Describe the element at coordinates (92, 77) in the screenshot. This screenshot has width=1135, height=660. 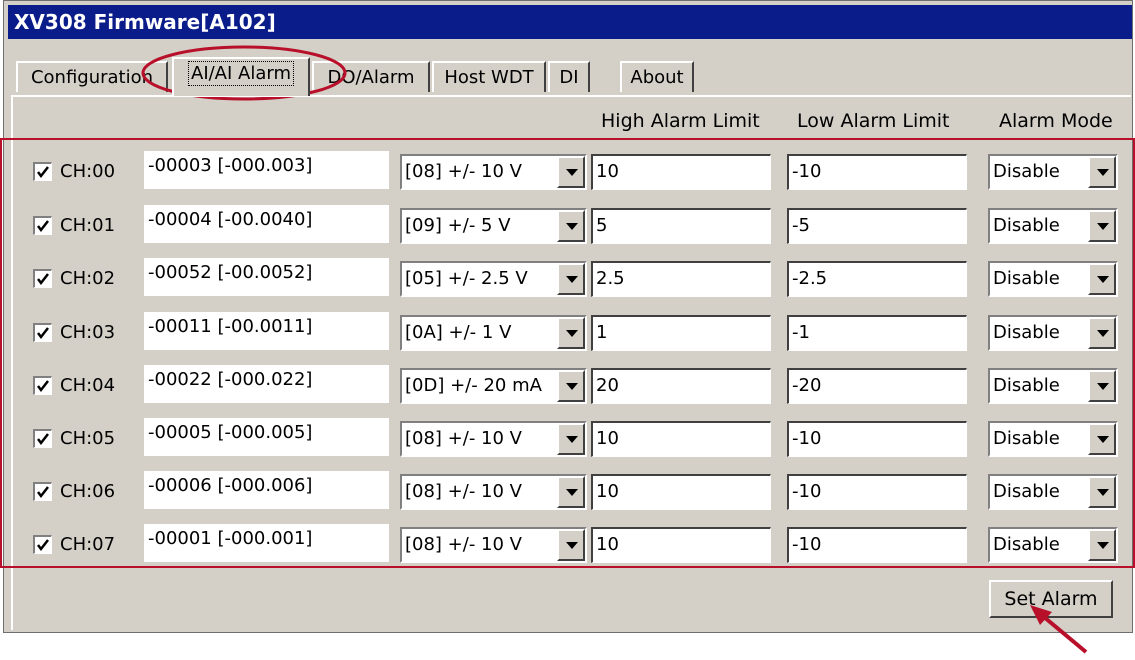
I see `tab-label: Configuration` at that location.